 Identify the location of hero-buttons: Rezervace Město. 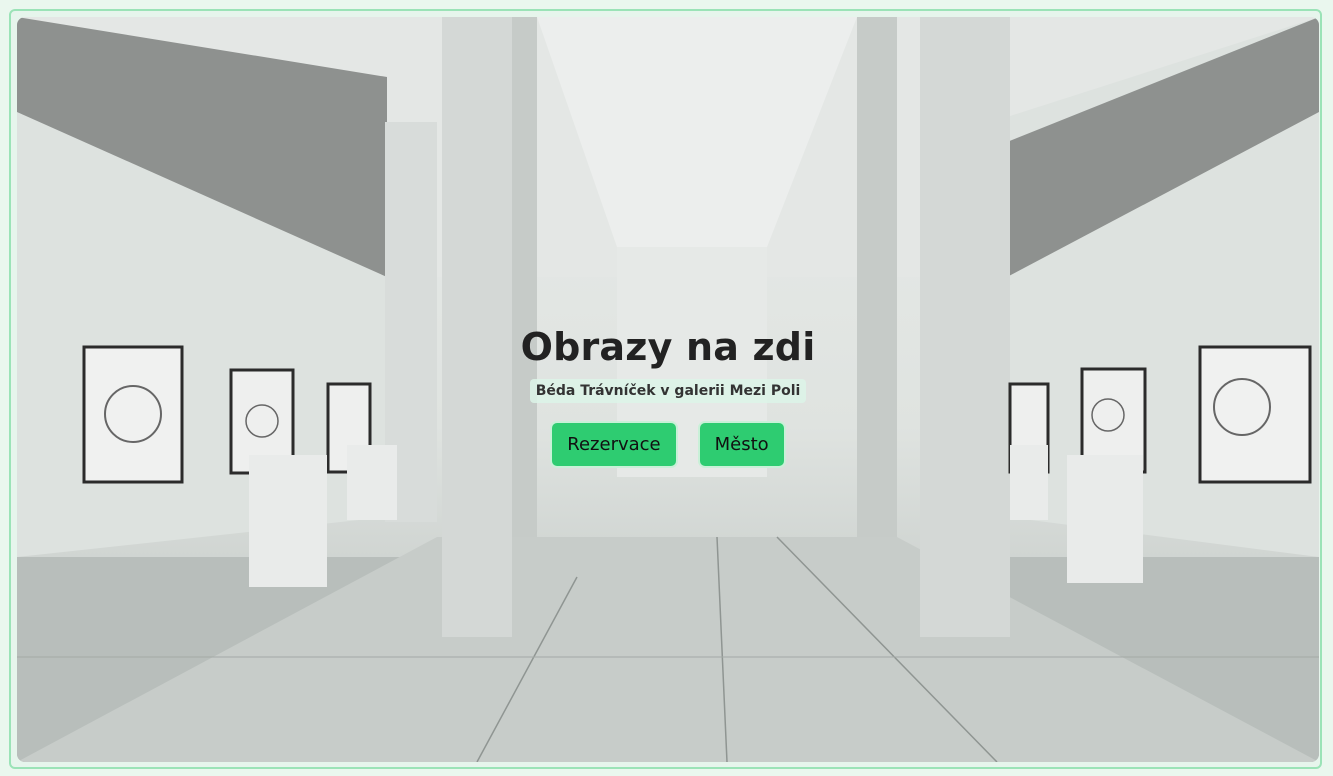
(668, 444).